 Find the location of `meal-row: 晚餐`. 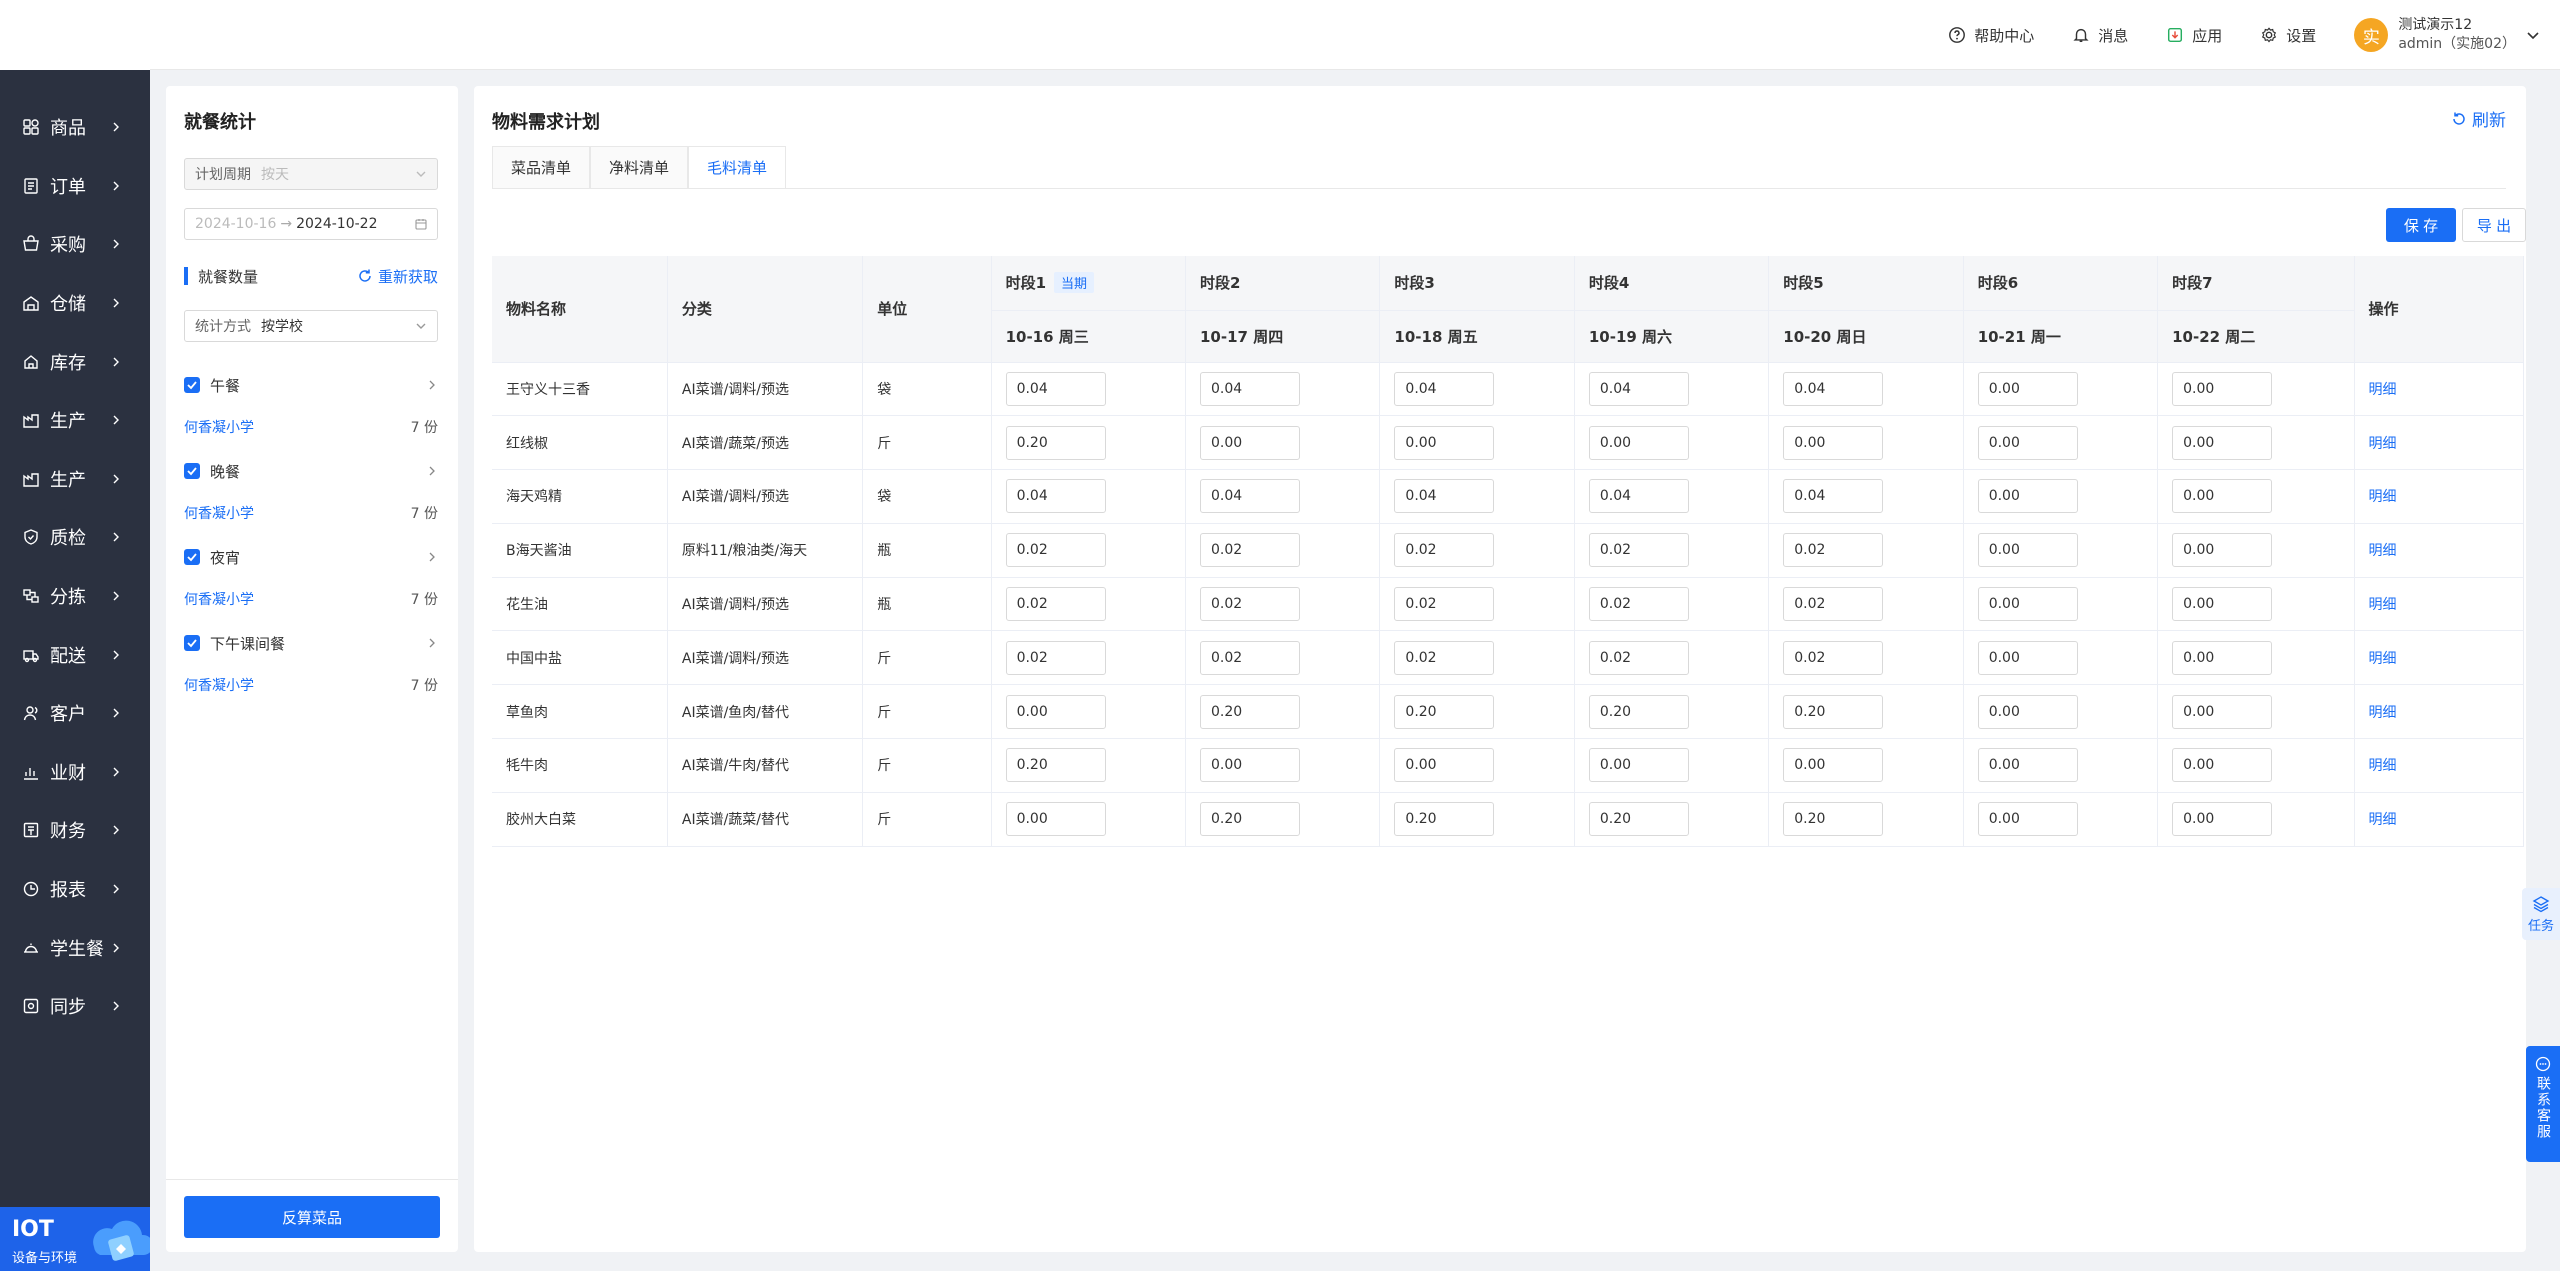

meal-row: 晚餐 is located at coordinates (311, 471).